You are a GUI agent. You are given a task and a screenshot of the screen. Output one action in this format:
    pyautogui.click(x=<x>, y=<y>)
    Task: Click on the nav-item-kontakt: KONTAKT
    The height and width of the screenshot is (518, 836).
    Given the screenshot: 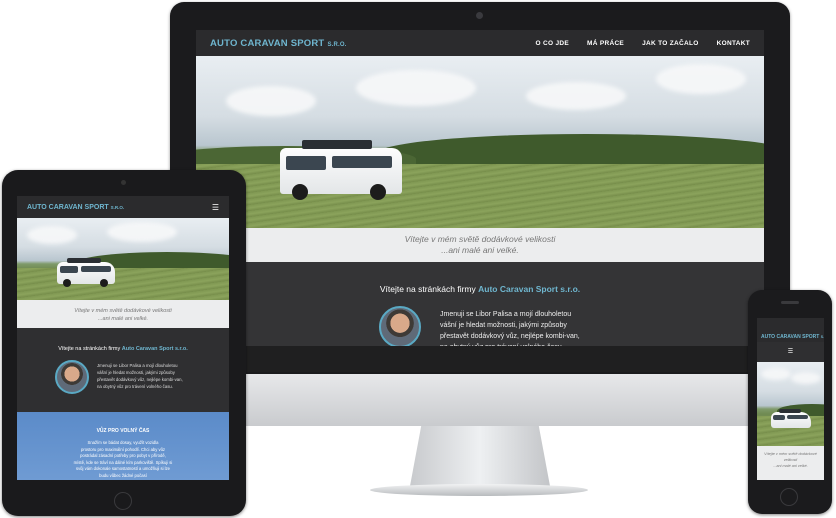 What is the action you would take?
    pyautogui.click(x=733, y=43)
    